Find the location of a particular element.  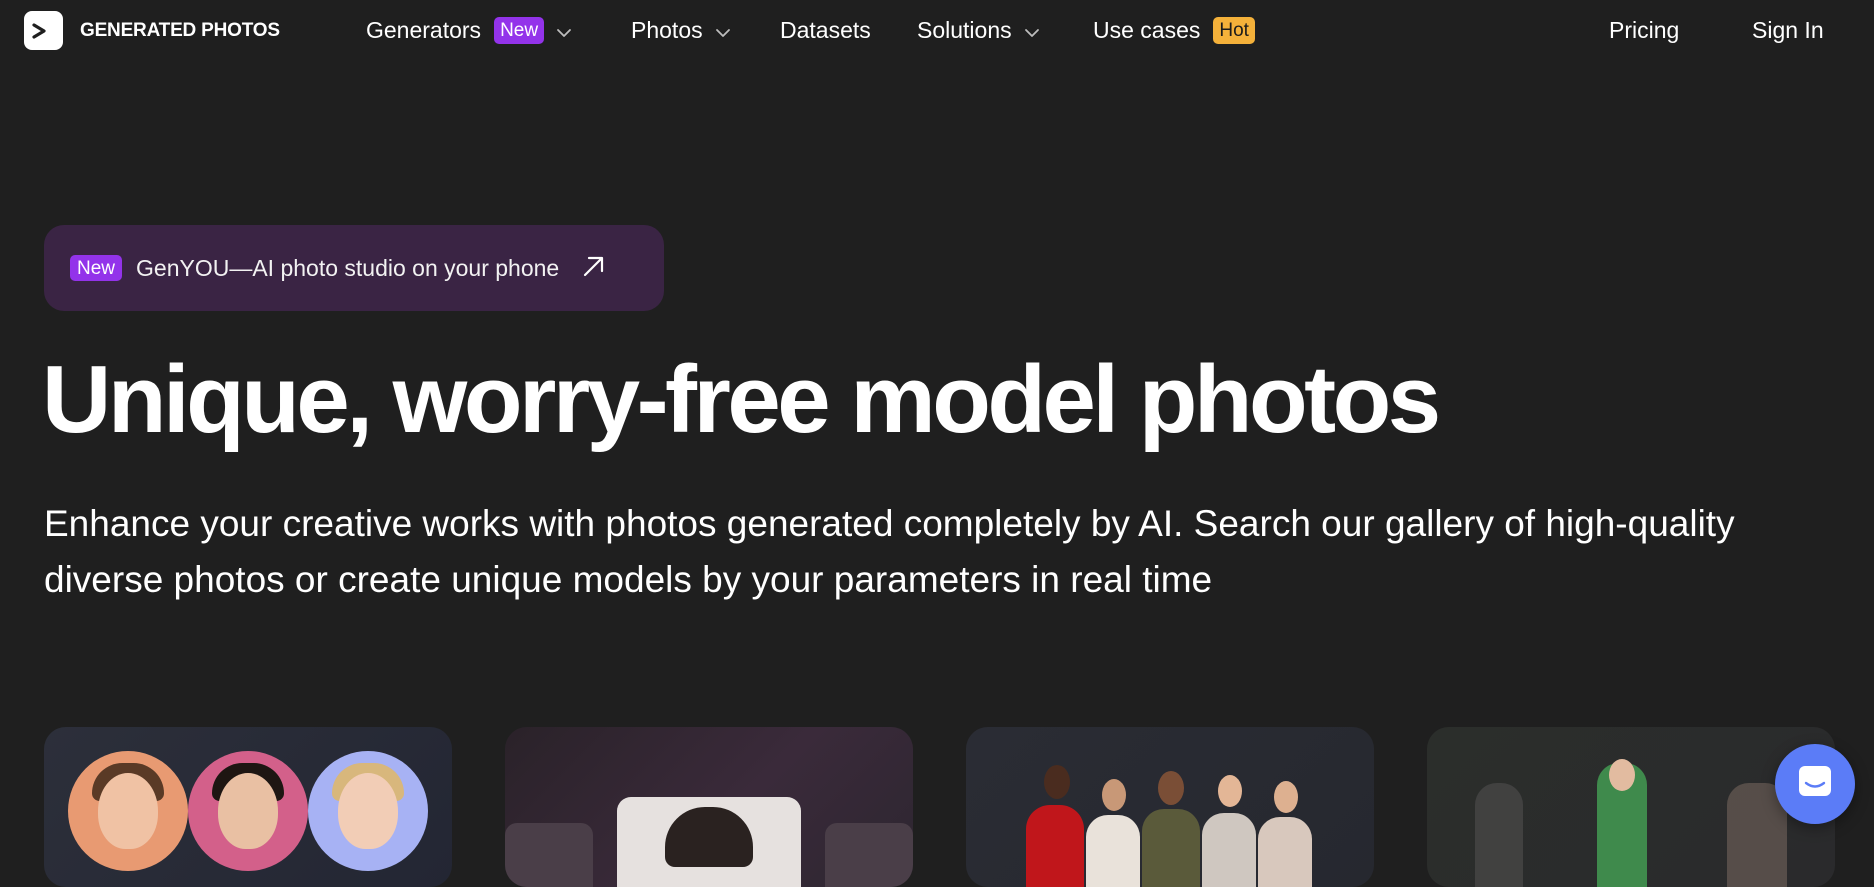

full-body-generator-card is located at coordinates (1170, 807).